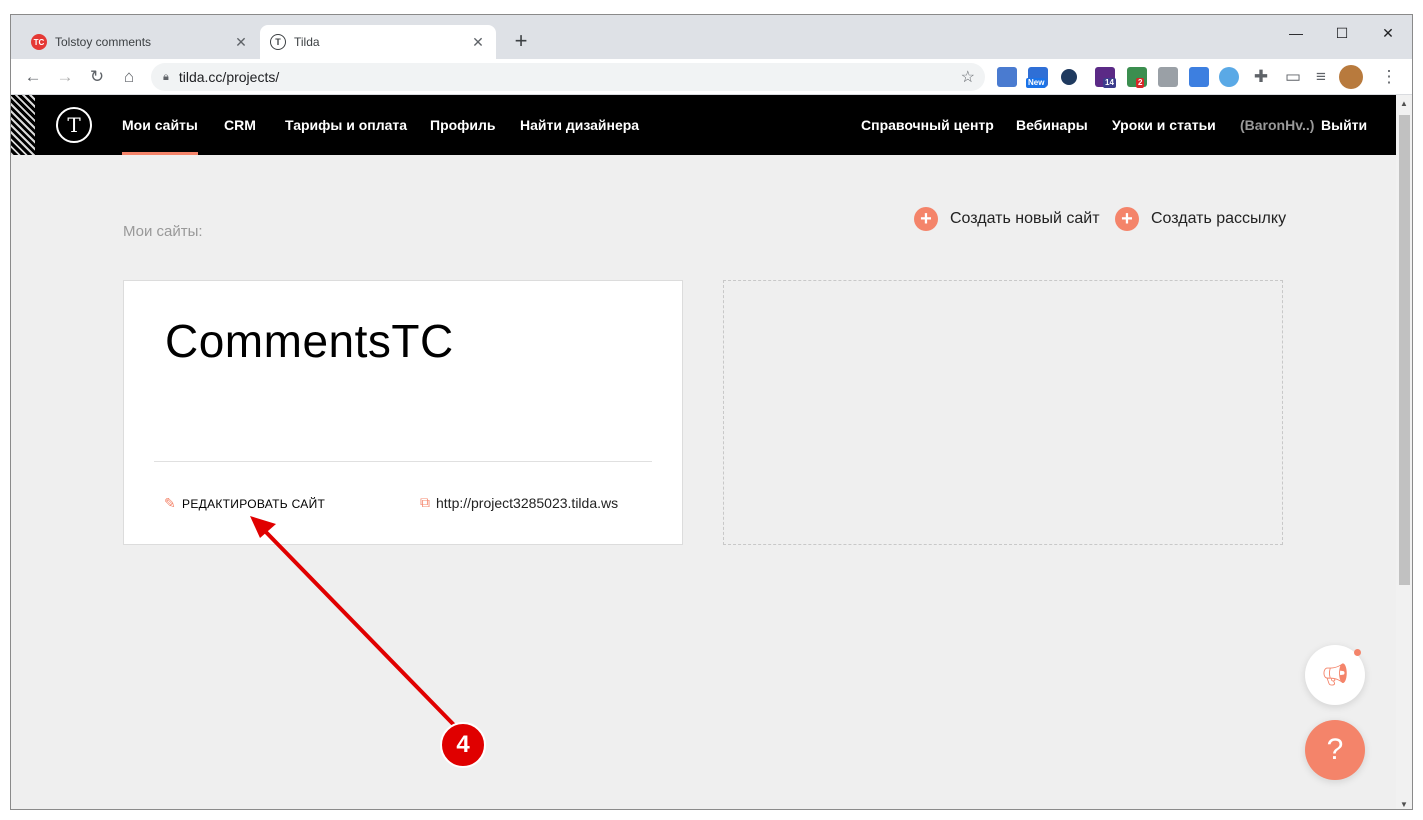 This screenshot has height=820, width=1423. Describe the element at coordinates (1293, 77) in the screenshot. I see `cast-icon: ▭` at that location.